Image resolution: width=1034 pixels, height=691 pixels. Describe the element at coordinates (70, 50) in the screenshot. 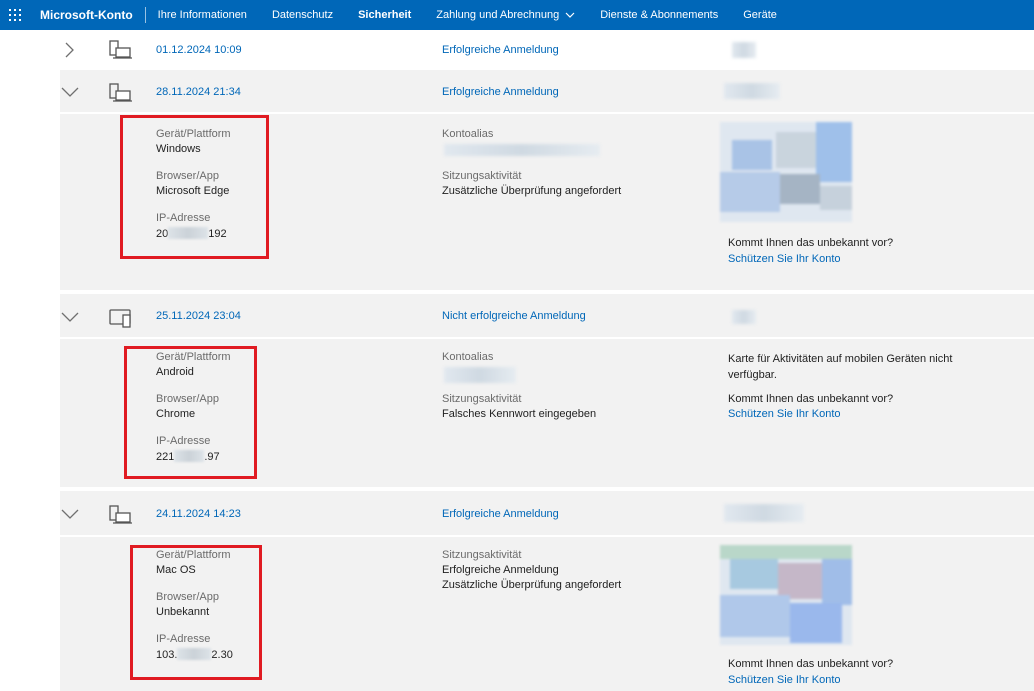

I see `chevron-right-icon` at that location.